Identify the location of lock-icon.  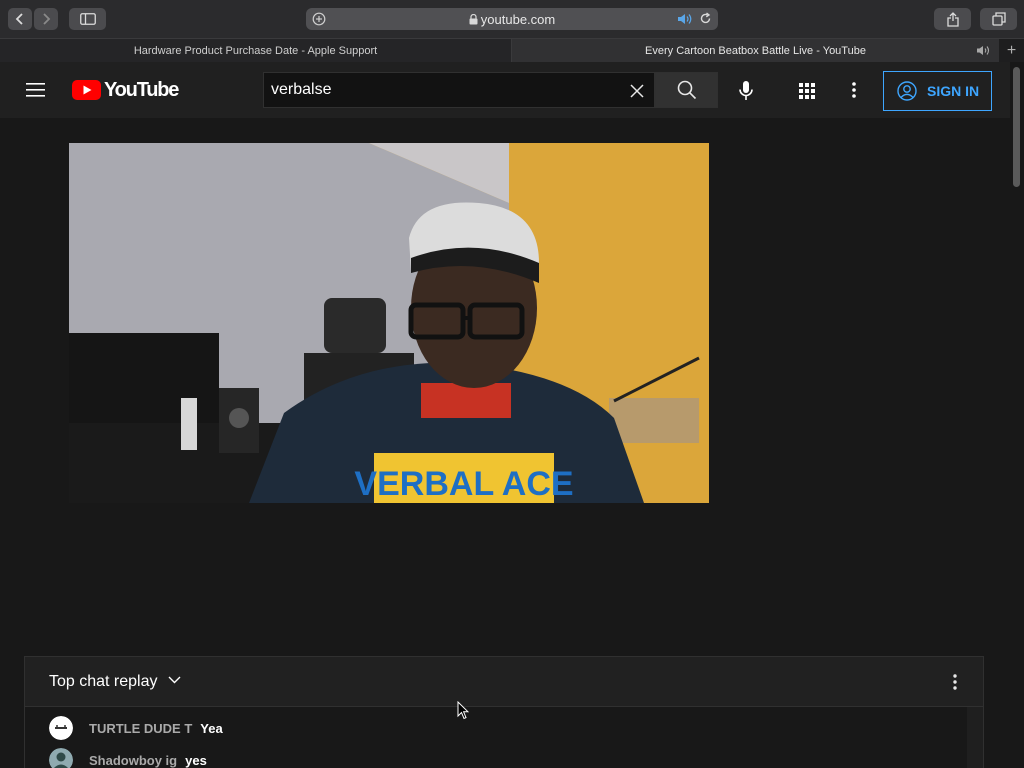
(473, 19).